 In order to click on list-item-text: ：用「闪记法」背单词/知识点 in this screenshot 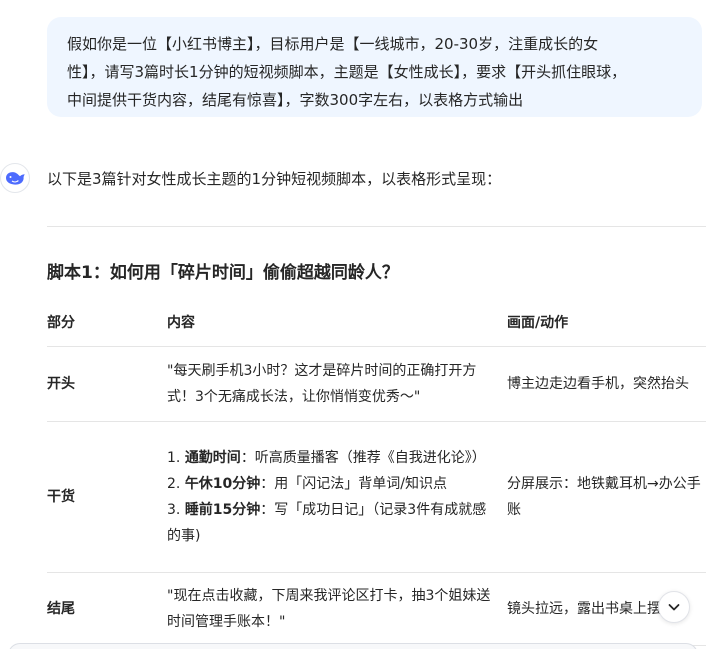, I will do `click(354, 484)`.